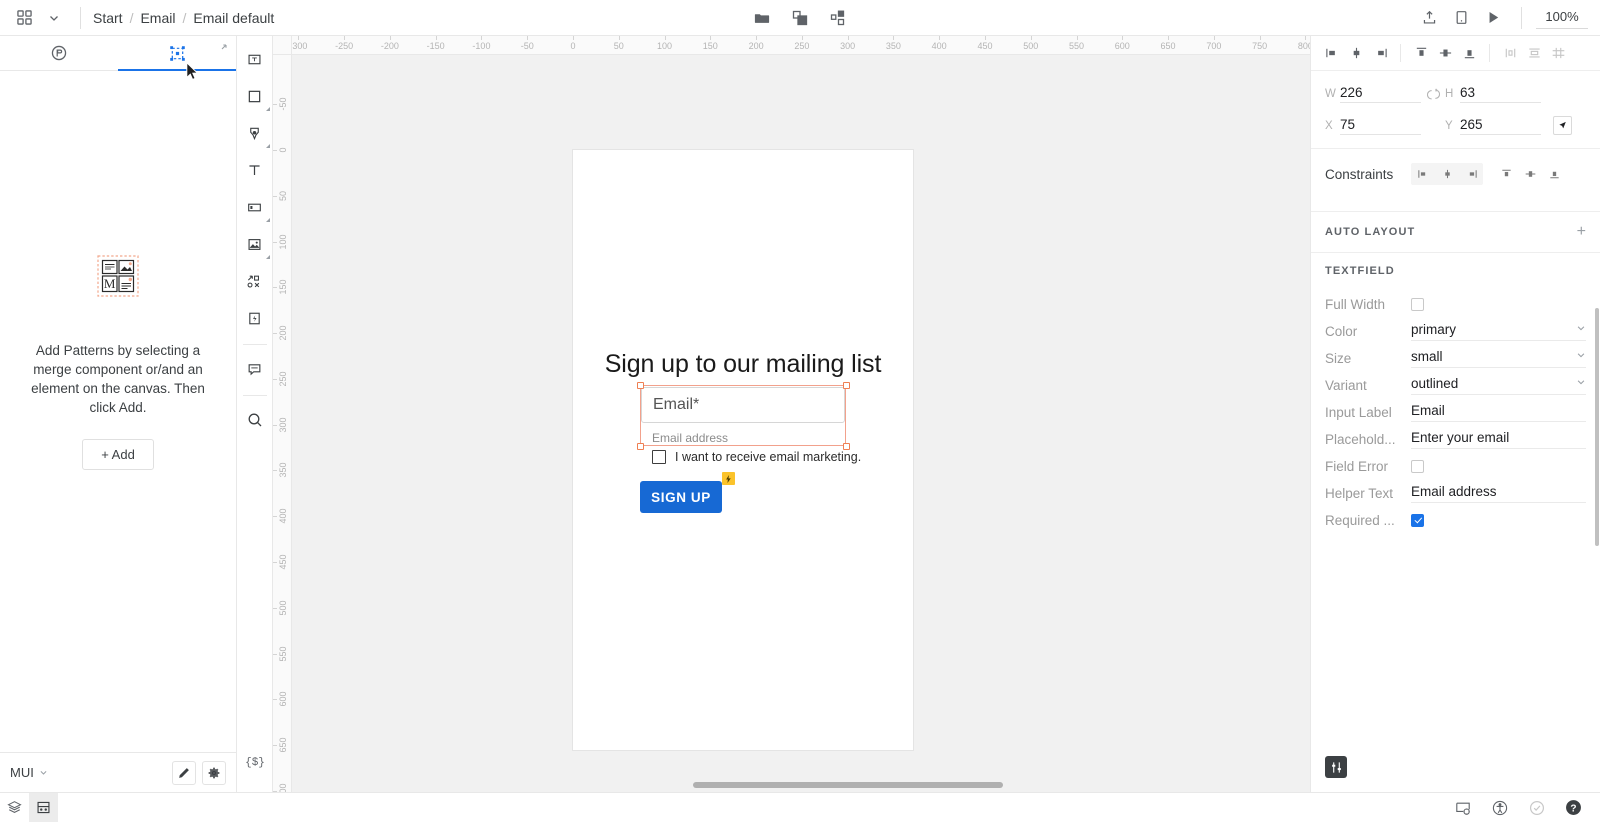 This screenshot has width=1600, height=822. I want to click on width-value: 226, so click(1380, 94).